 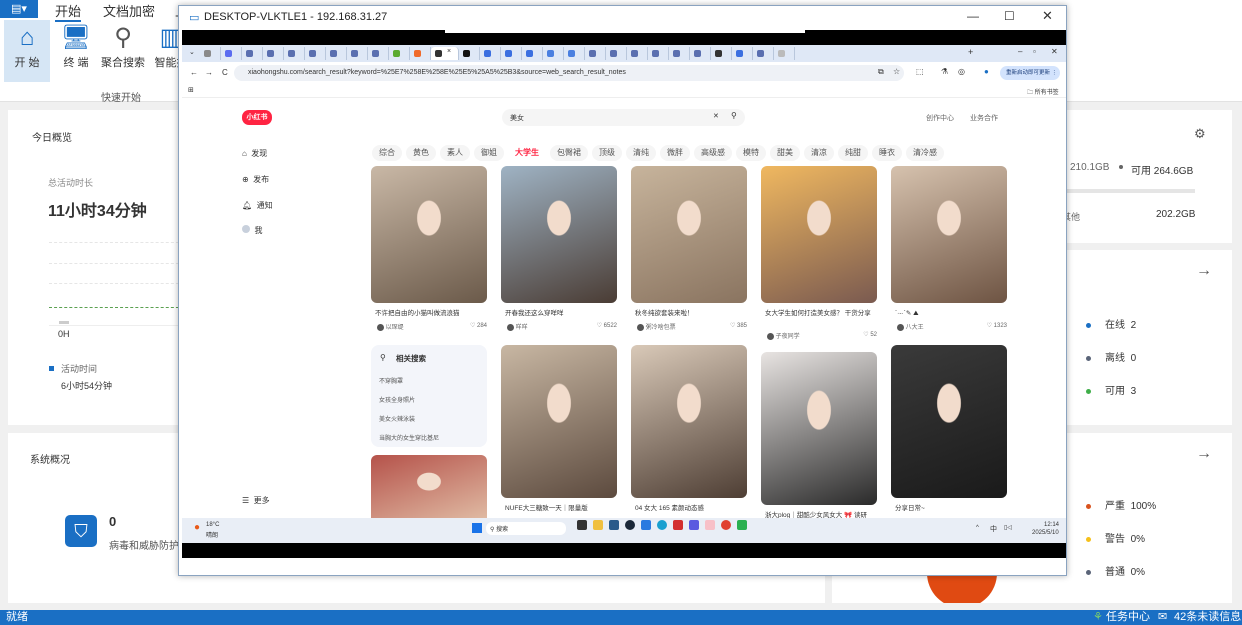 What do you see at coordinates (925, 153) in the screenshot?
I see `category-chip: 清冷感` at bounding box center [925, 153].